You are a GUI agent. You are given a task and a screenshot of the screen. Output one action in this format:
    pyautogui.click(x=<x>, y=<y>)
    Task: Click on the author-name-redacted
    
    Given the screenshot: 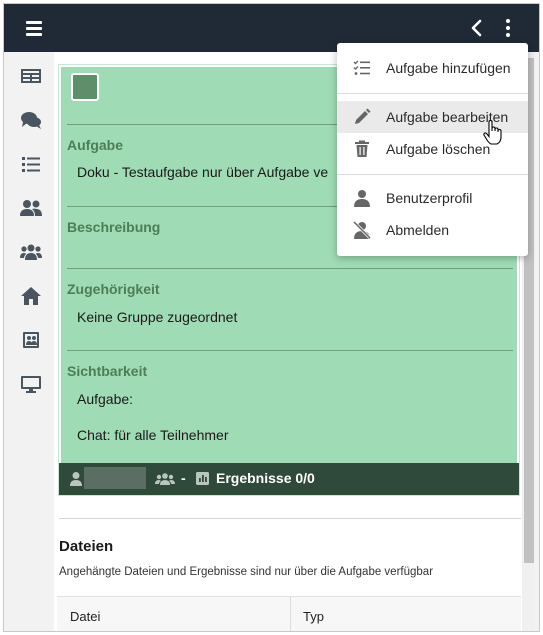 What is the action you would take?
    pyautogui.click(x=115, y=478)
    